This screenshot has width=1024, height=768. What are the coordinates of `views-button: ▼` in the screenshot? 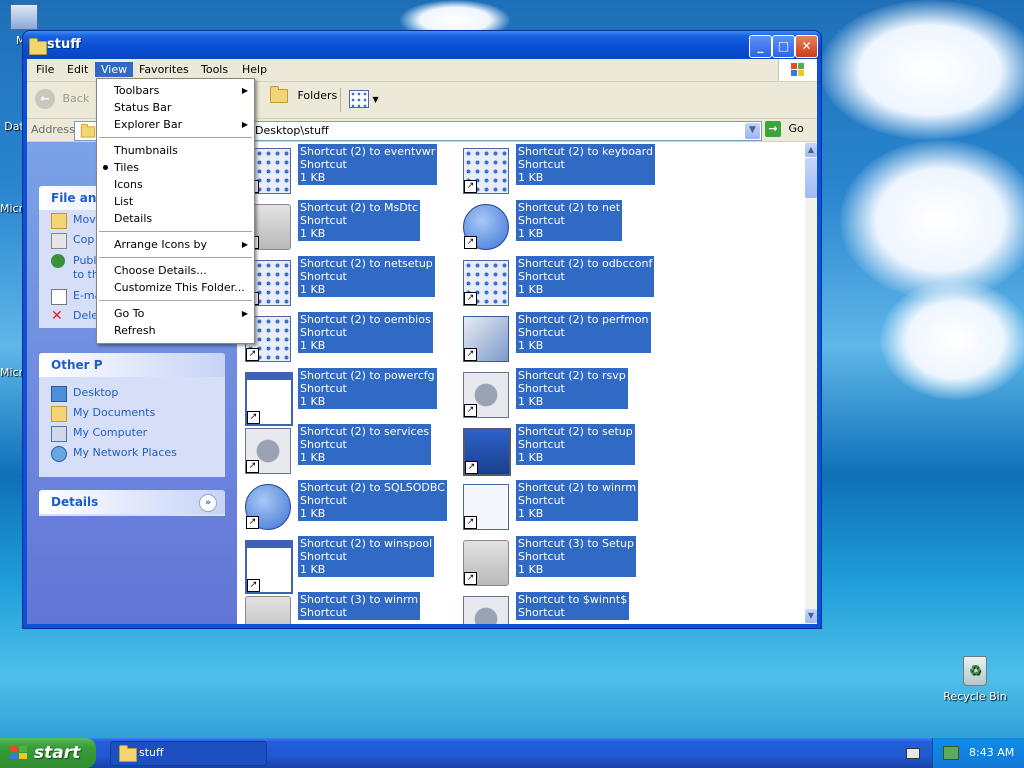 It's located at (364, 99).